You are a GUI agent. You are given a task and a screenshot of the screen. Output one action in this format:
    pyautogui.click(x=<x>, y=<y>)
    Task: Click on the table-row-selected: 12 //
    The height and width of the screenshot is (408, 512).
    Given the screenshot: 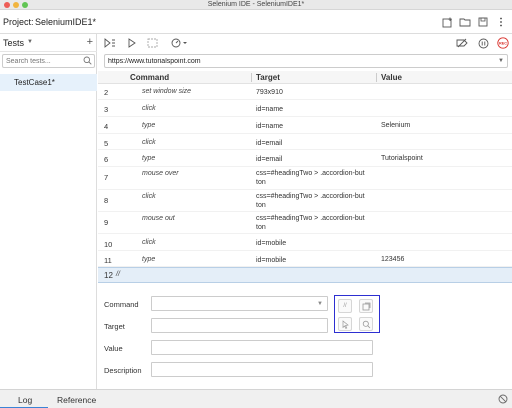 What is the action you would take?
    pyautogui.click(x=305, y=275)
    